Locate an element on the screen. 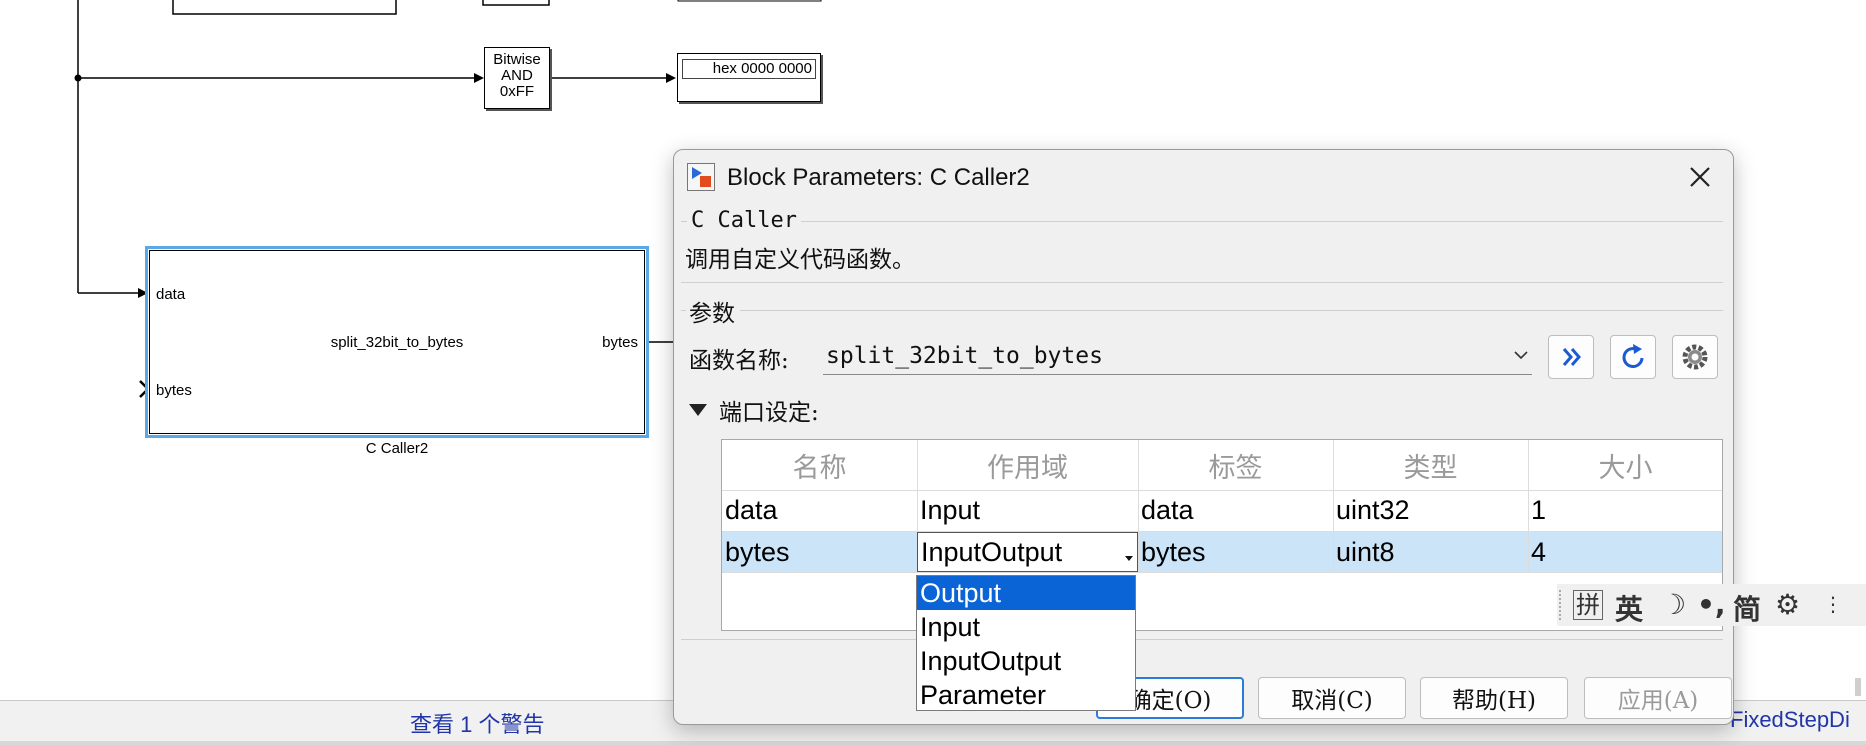  scope-dropdown-list: Output Input InputOutput Parameter is located at coordinates (1026, 643).